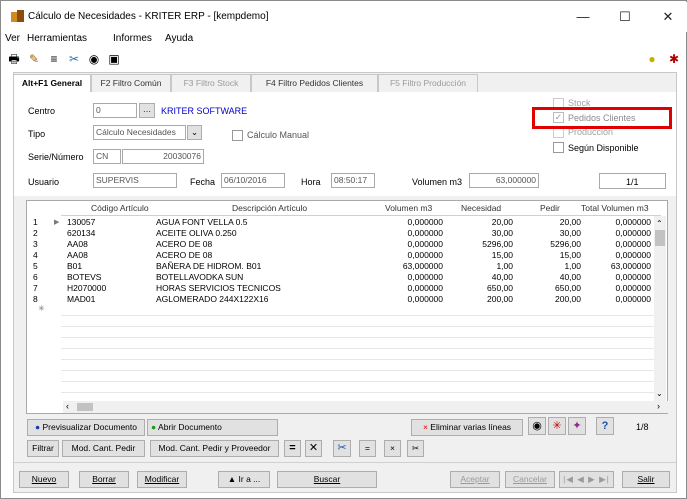 The image size is (687, 499). I want to click on modificar-button: Modificar, so click(162, 479).